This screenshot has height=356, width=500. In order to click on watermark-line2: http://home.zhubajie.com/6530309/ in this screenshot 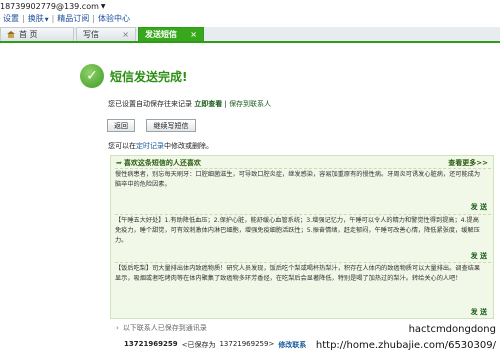, I will do `click(405, 345)`.